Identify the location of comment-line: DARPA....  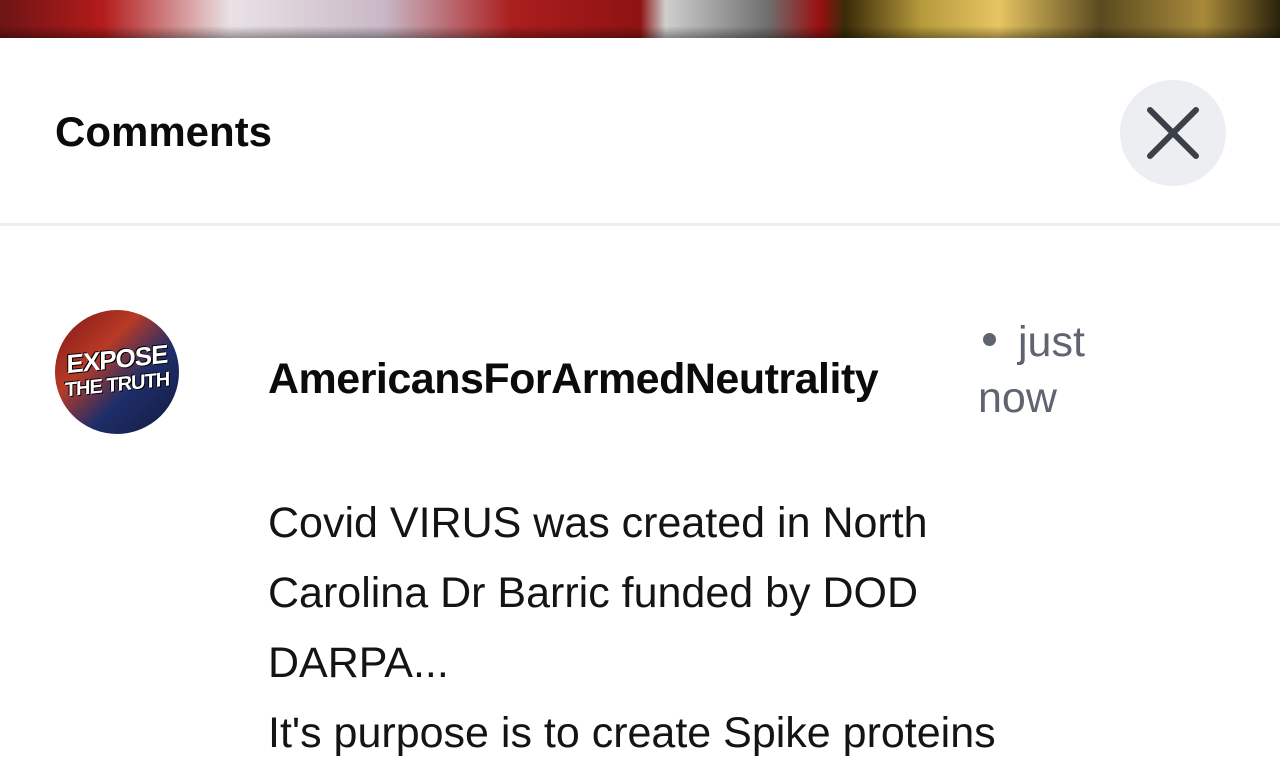
(358, 663).